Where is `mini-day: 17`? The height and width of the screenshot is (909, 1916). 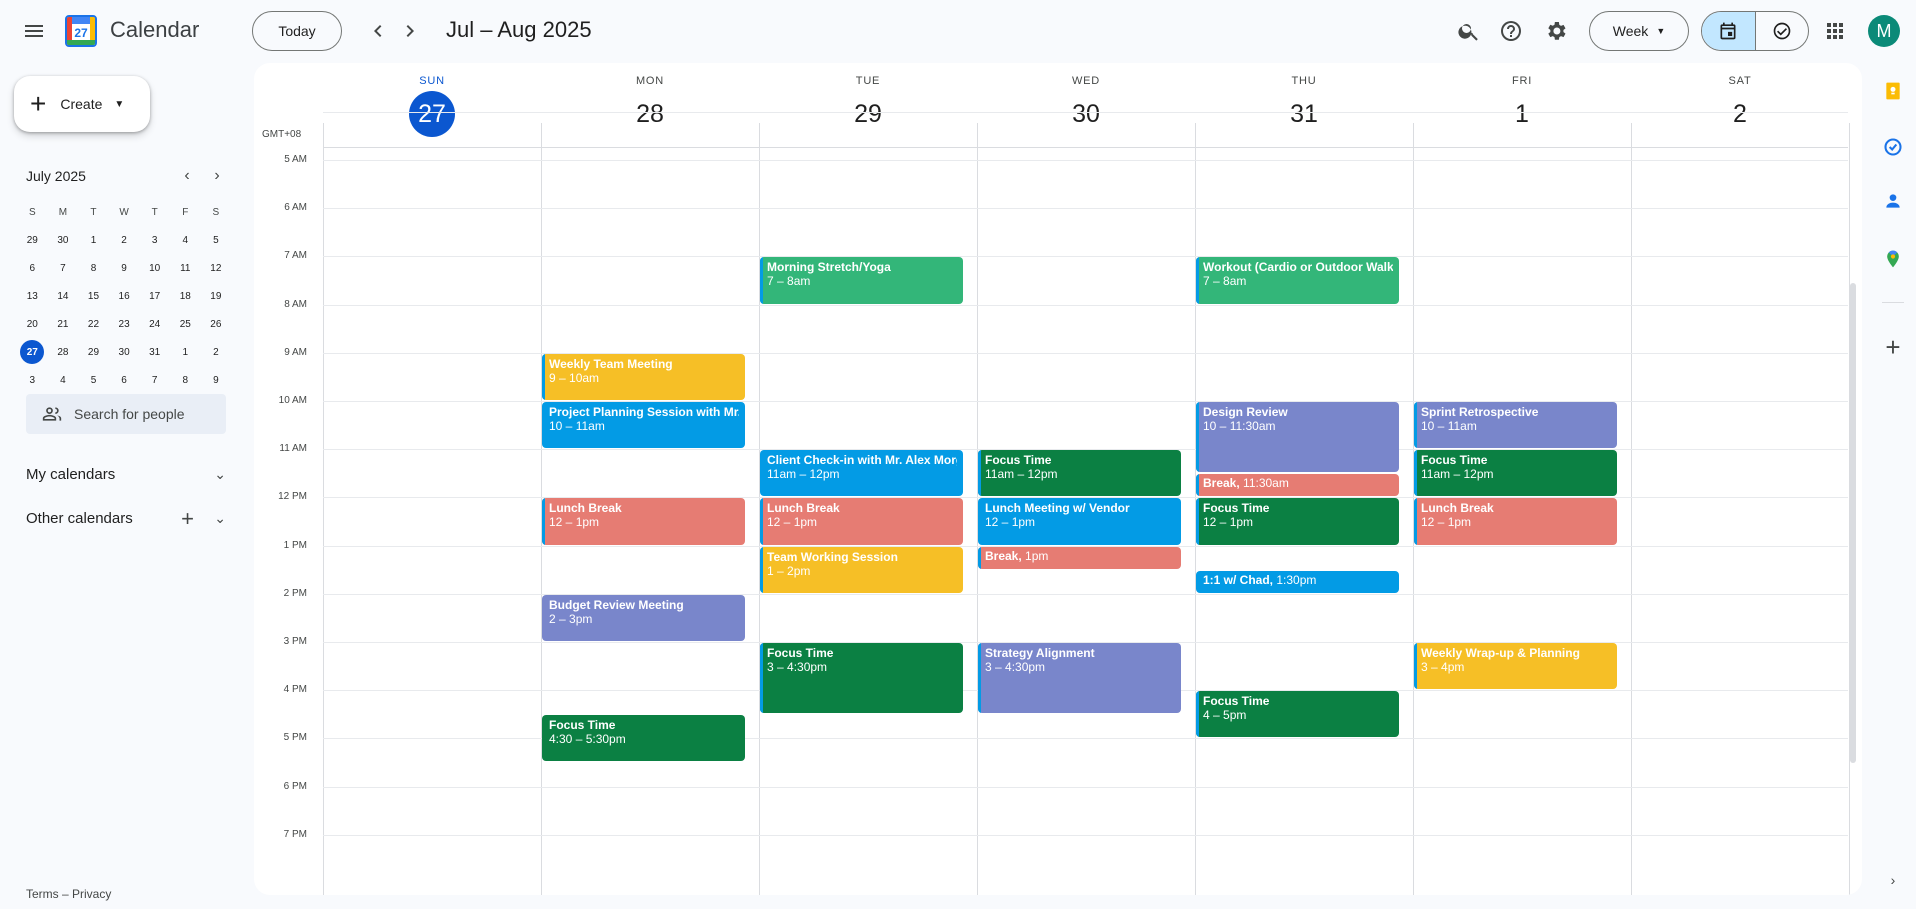
mini-day: 17 is located at coordinates (154, 296).